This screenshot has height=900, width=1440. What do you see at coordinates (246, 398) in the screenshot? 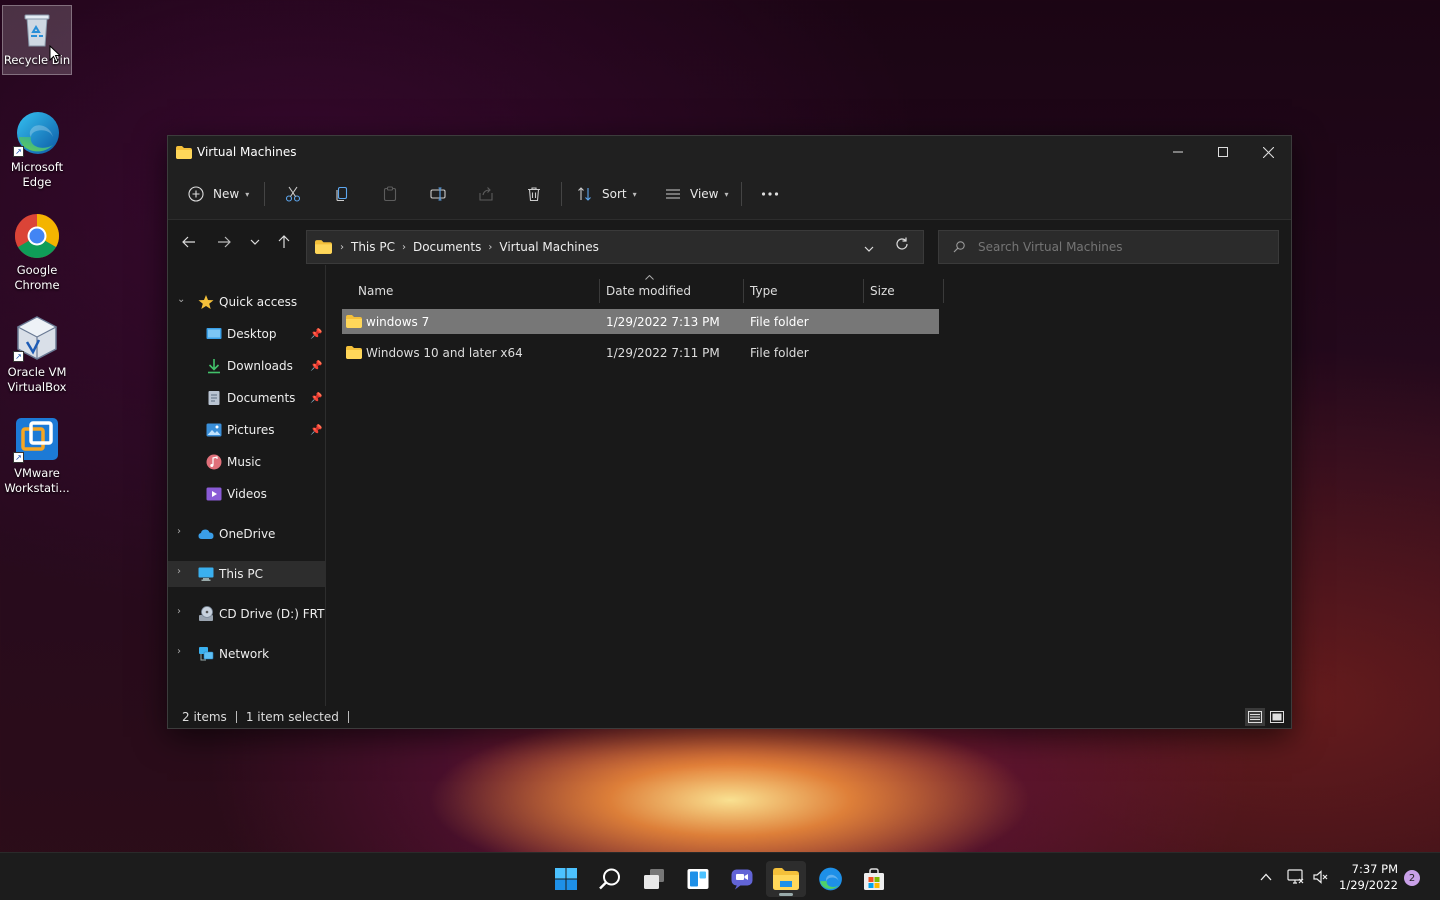
I see `nav-item-documents: Documents 📌` at bounding box center [246, 398].